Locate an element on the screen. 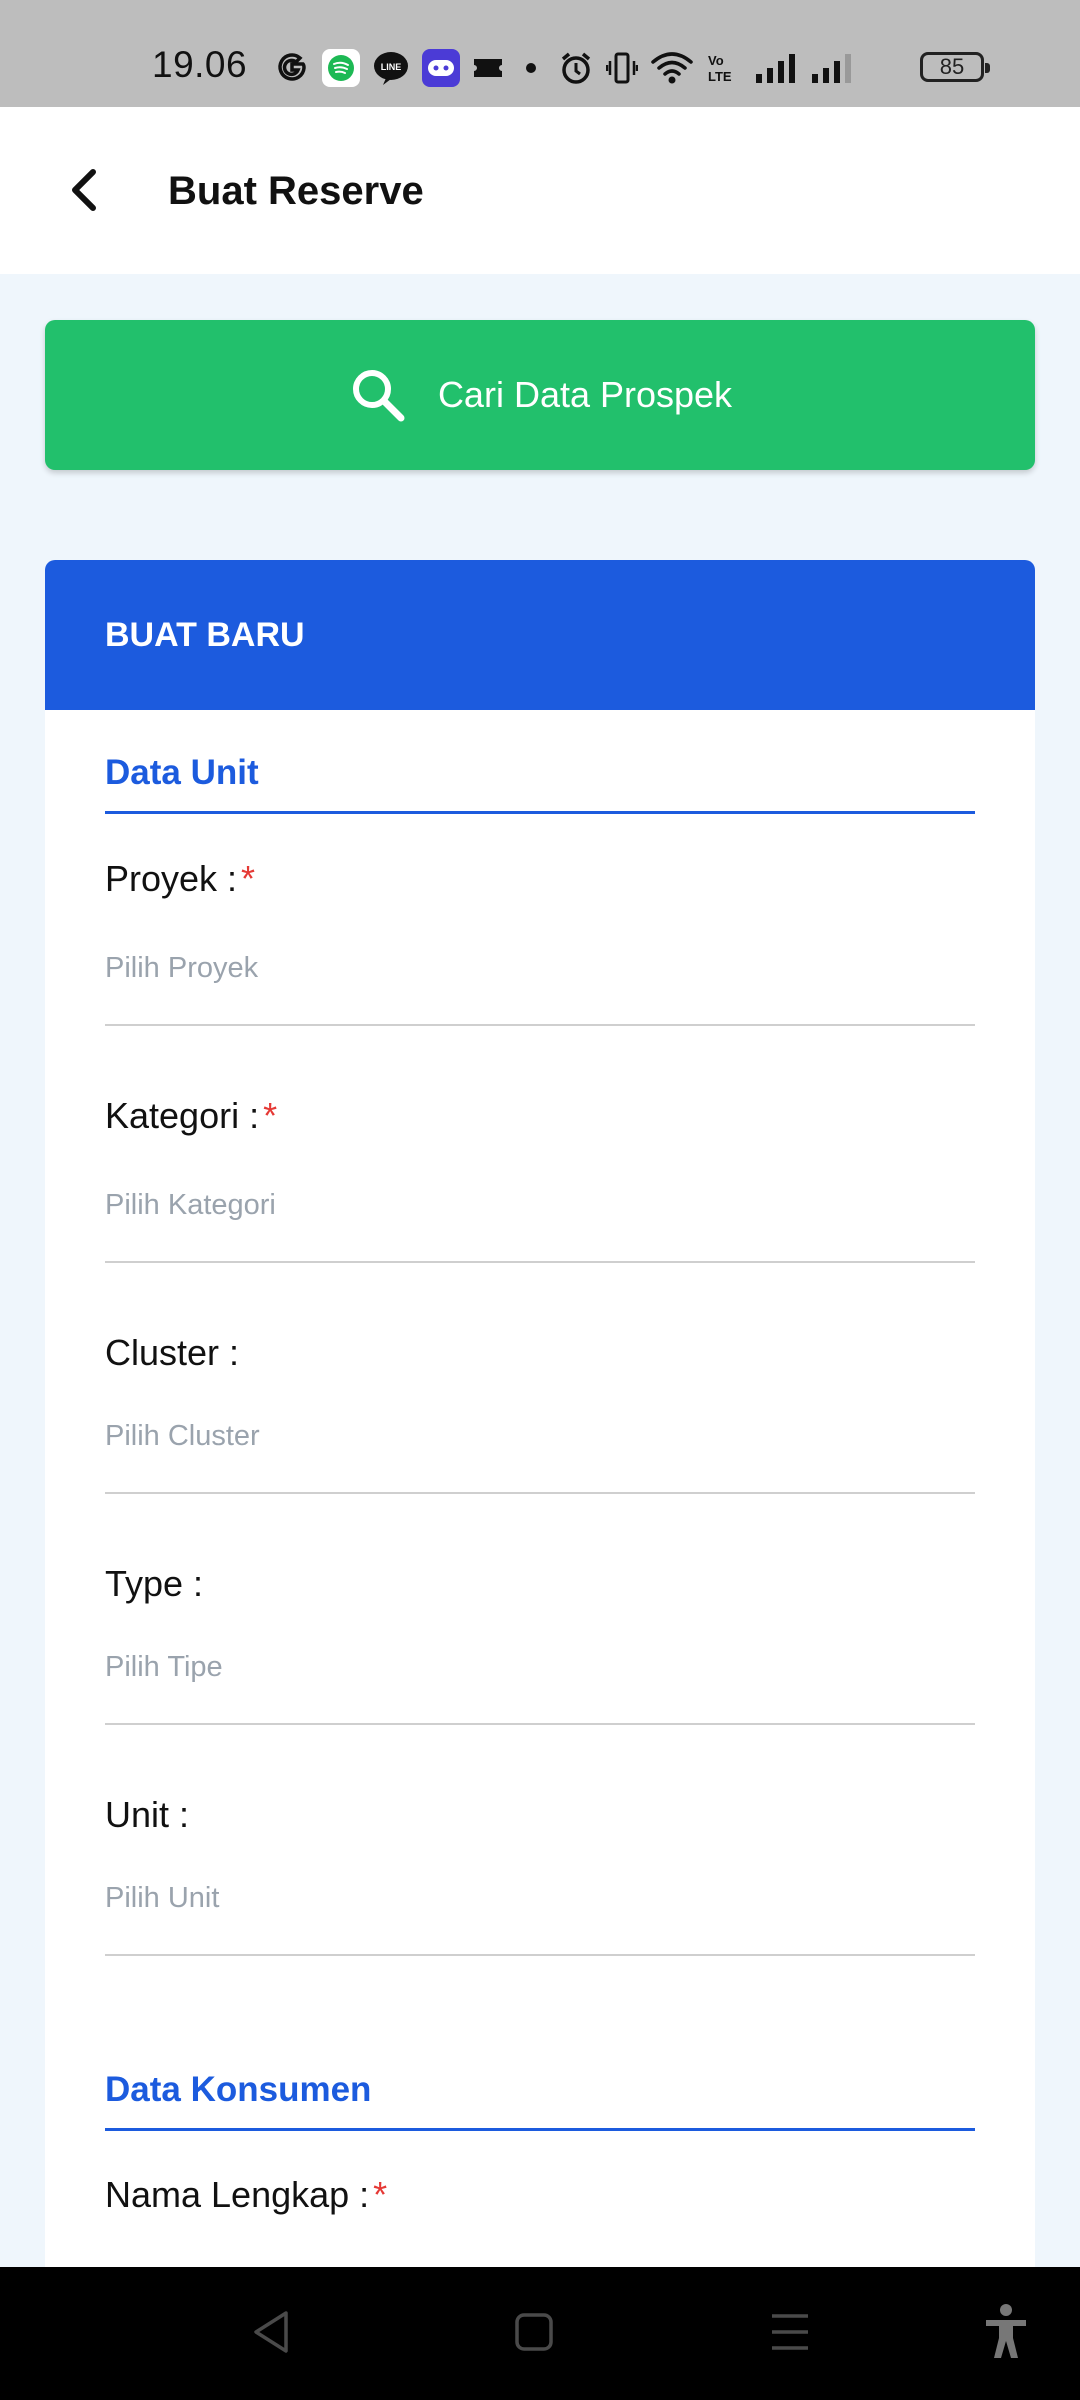 The width and height of the screenshot is (1080, 2400). search-prospect-label: Cari Data Prospek is located at coordinates (585, 394).